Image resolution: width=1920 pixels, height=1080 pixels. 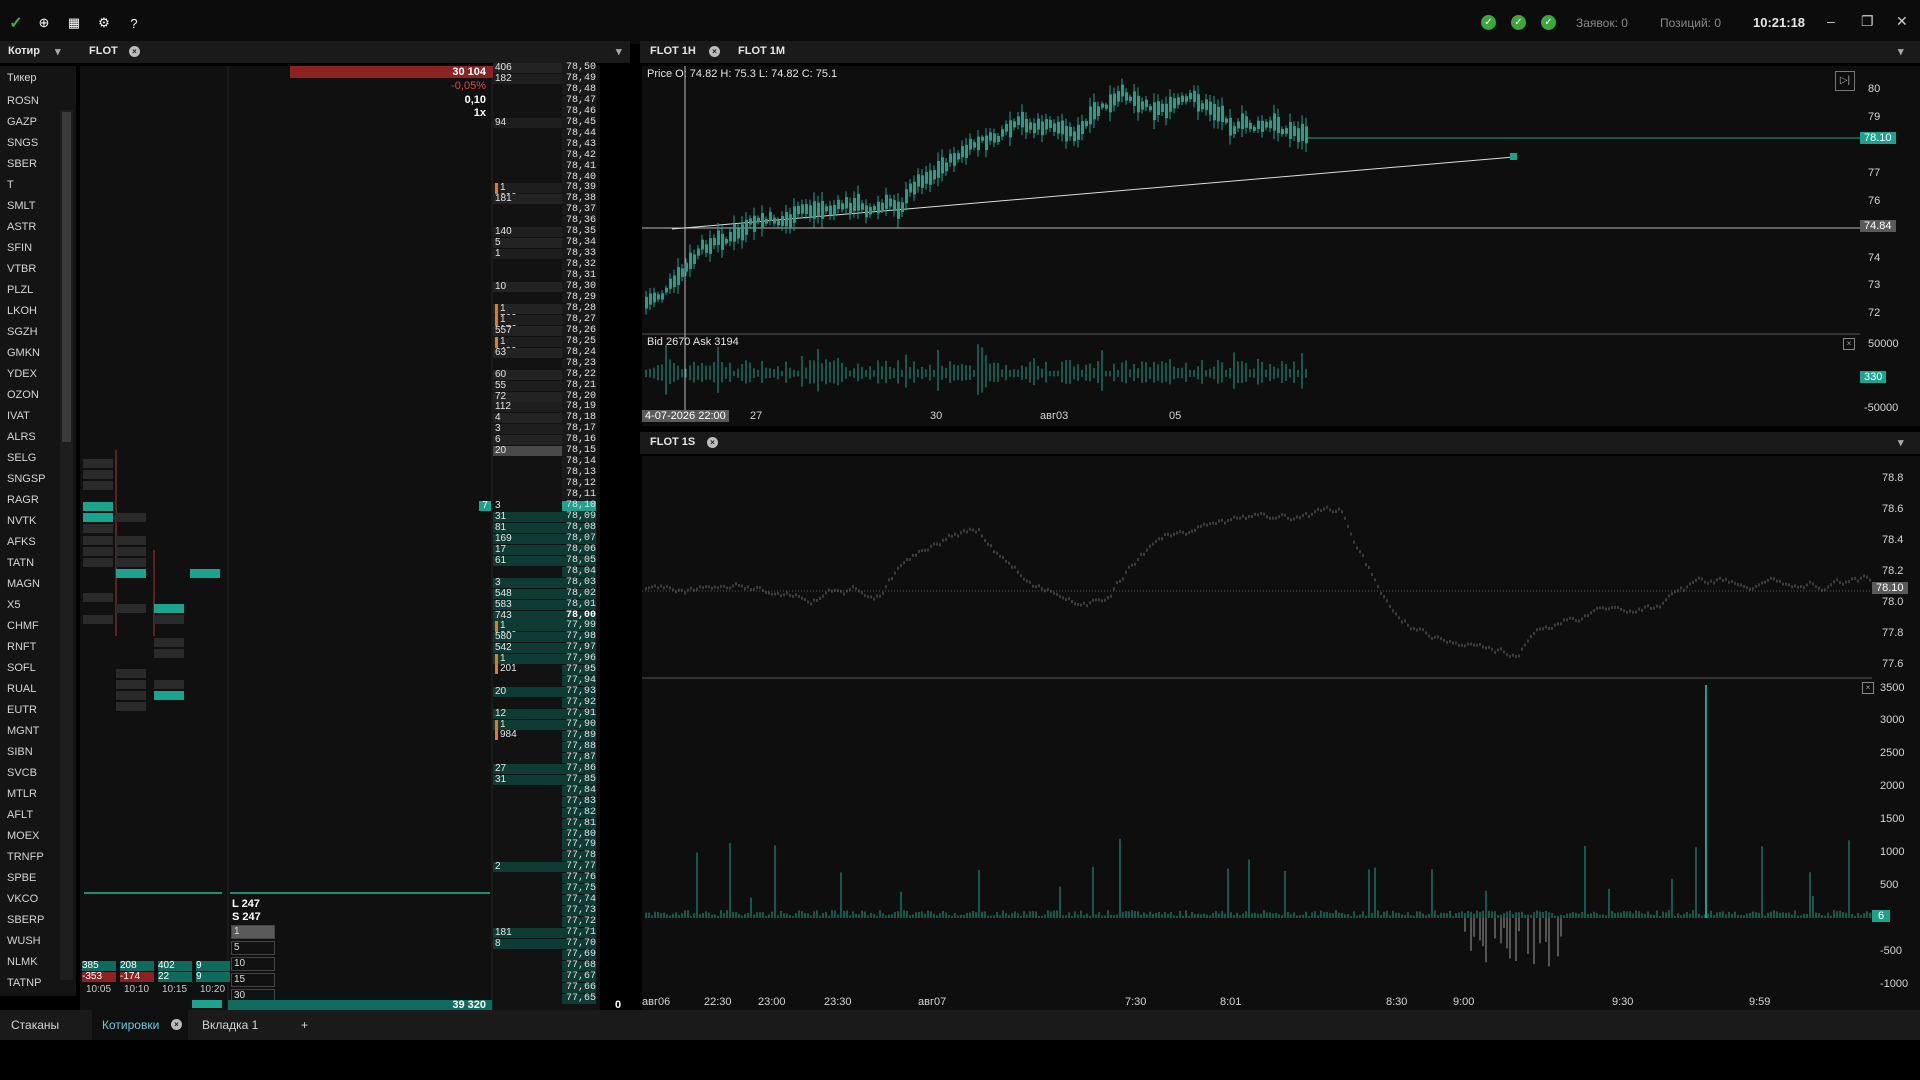 What do you see at coordinates (500, 549) in the screenshot?
I see `volume-cell: 17` at bounding box center [500, 549].